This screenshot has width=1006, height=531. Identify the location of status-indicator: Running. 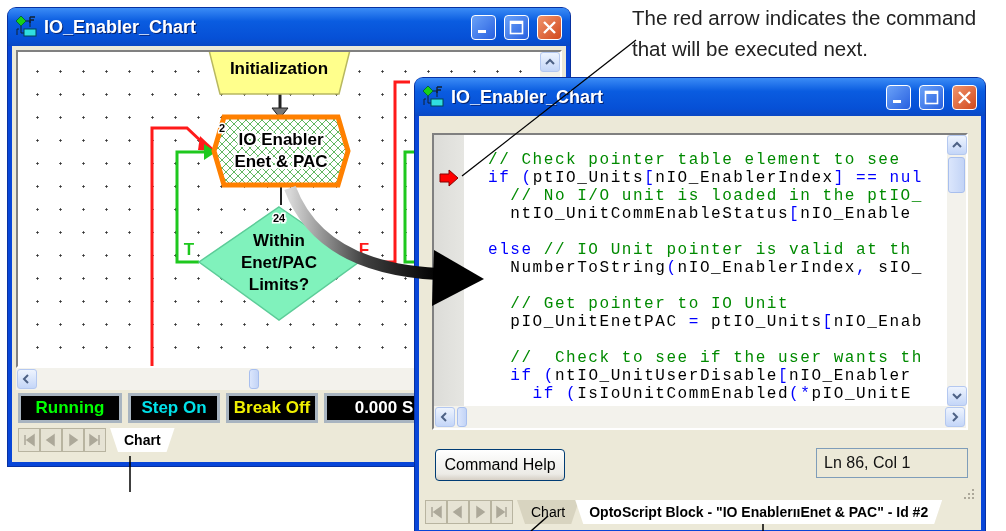
(70, 408).